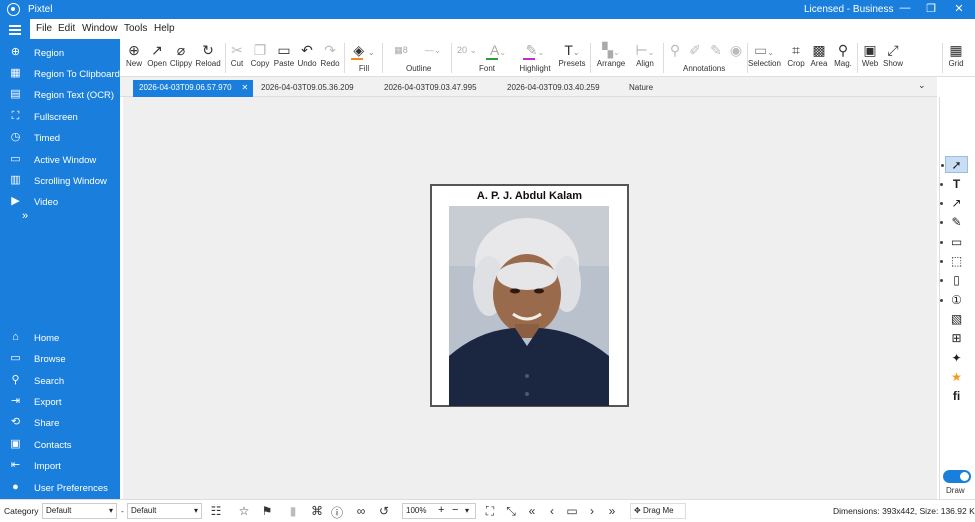  I want to click on prev-page-icon: ‹, so click(552, 511).